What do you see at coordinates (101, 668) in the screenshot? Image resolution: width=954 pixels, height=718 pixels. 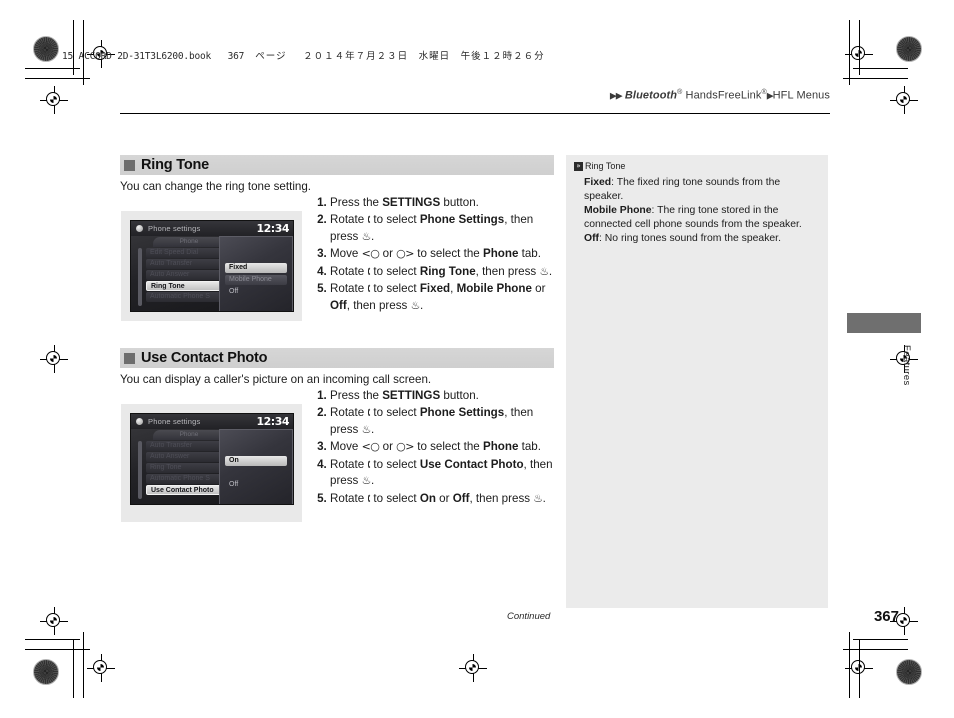 I see `registration-mark-bottom-left` at bounding box center [101, 668].